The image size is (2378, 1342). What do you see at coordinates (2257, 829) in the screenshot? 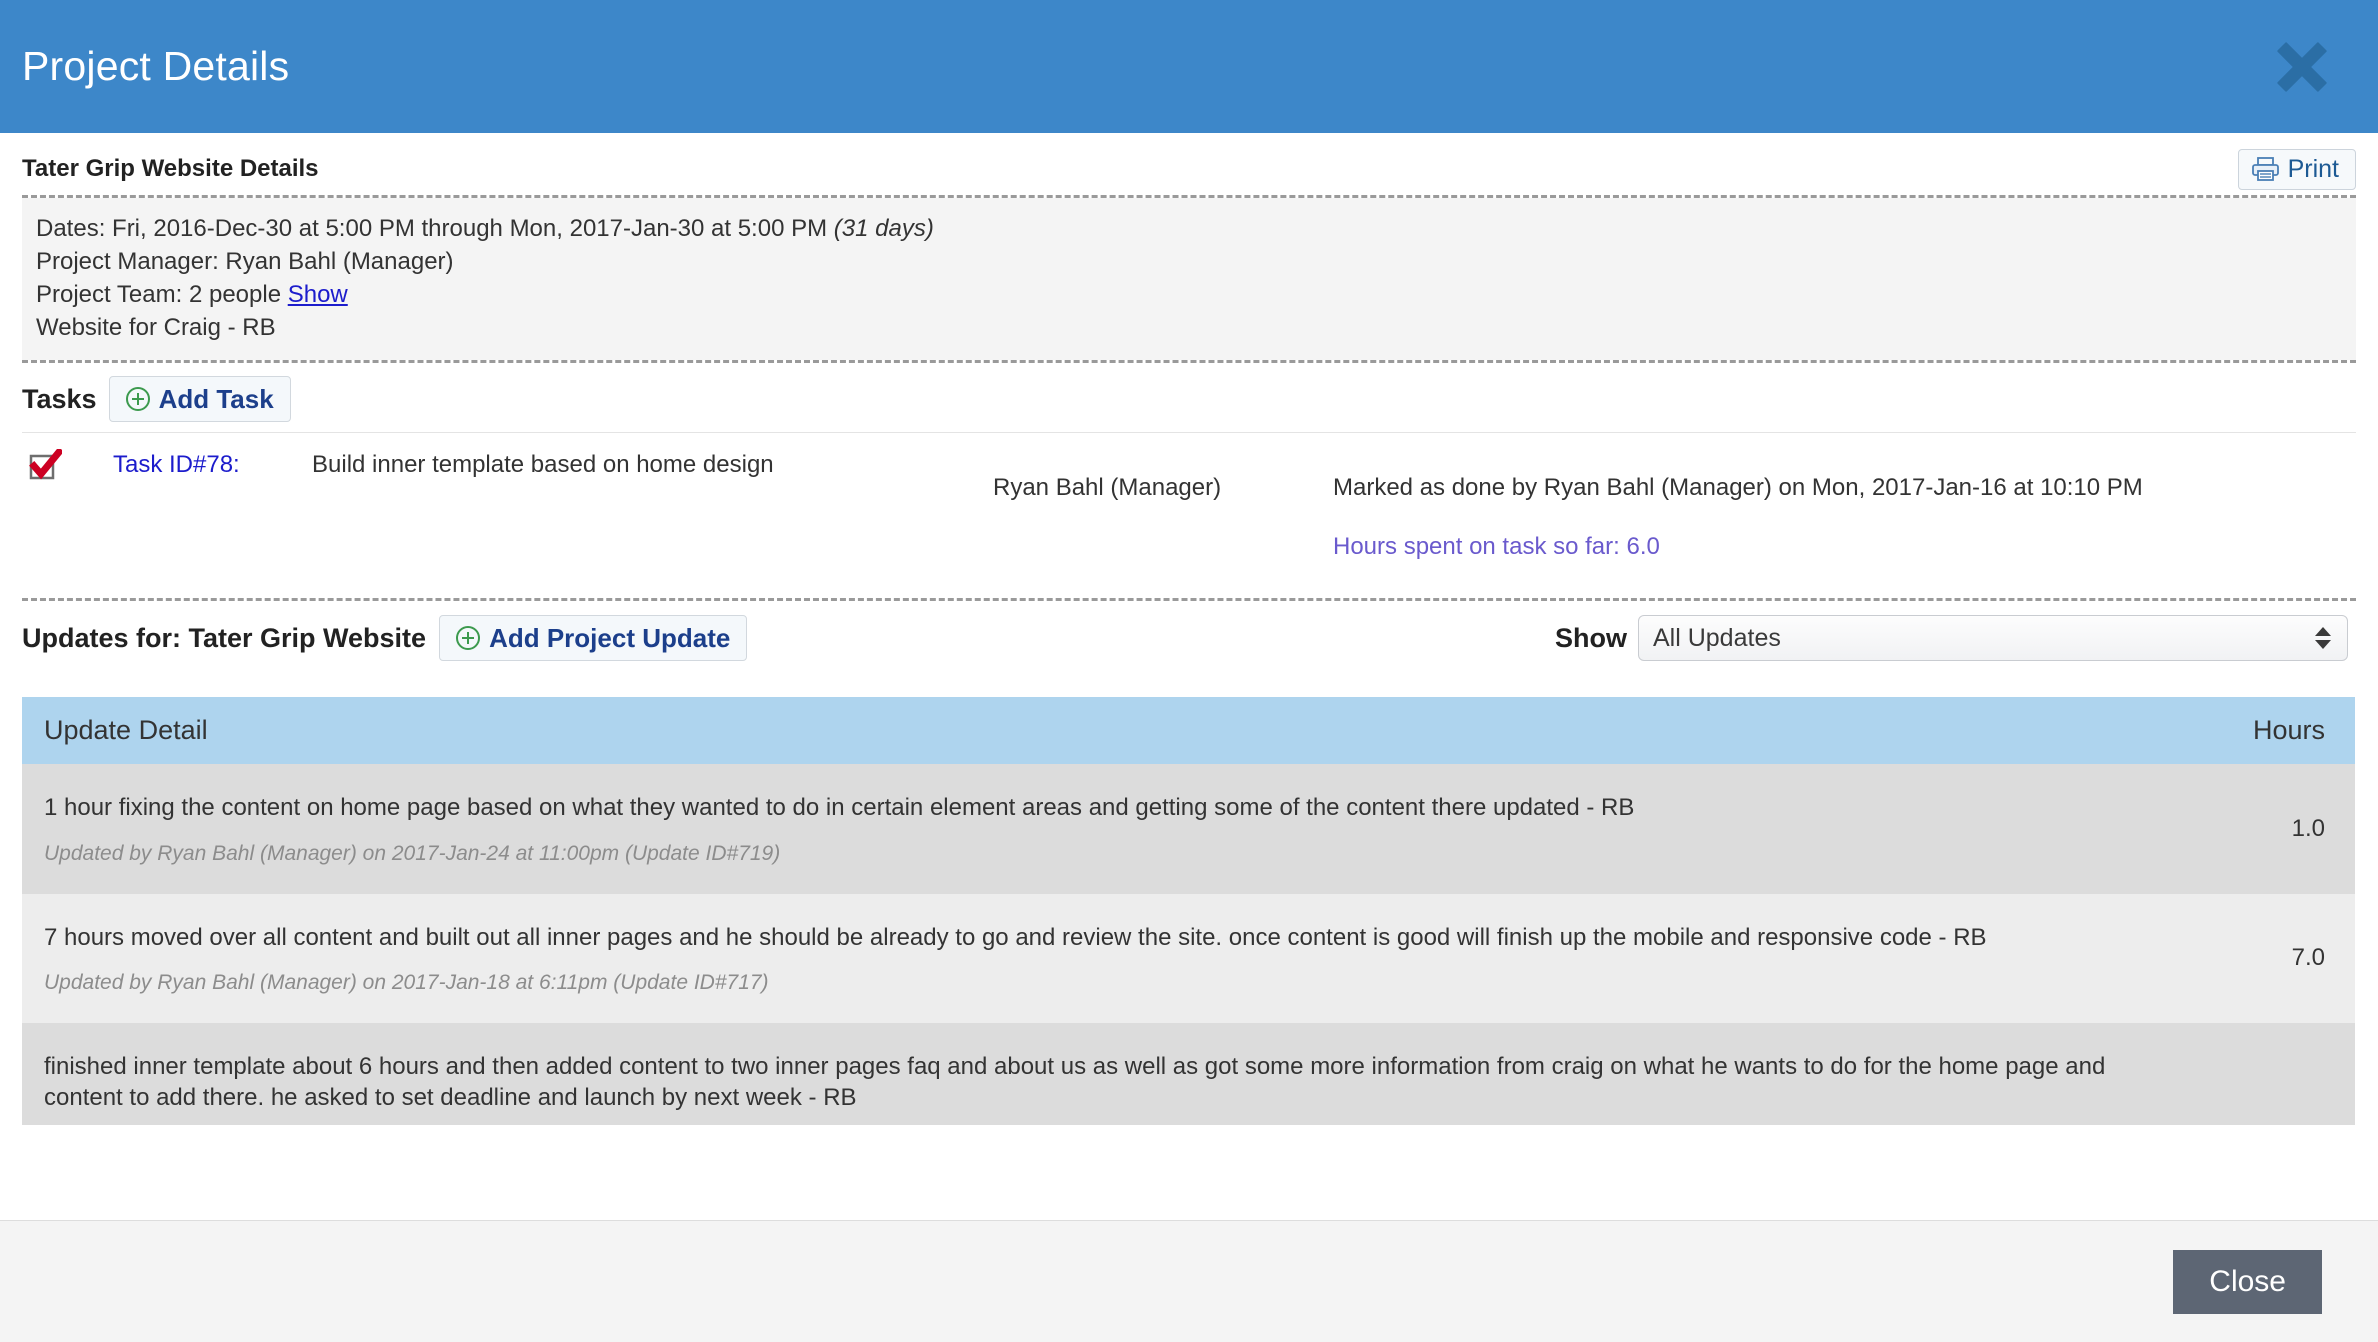
I see `update-hours-cell: 1.0` at bounding box center [2257, 829].